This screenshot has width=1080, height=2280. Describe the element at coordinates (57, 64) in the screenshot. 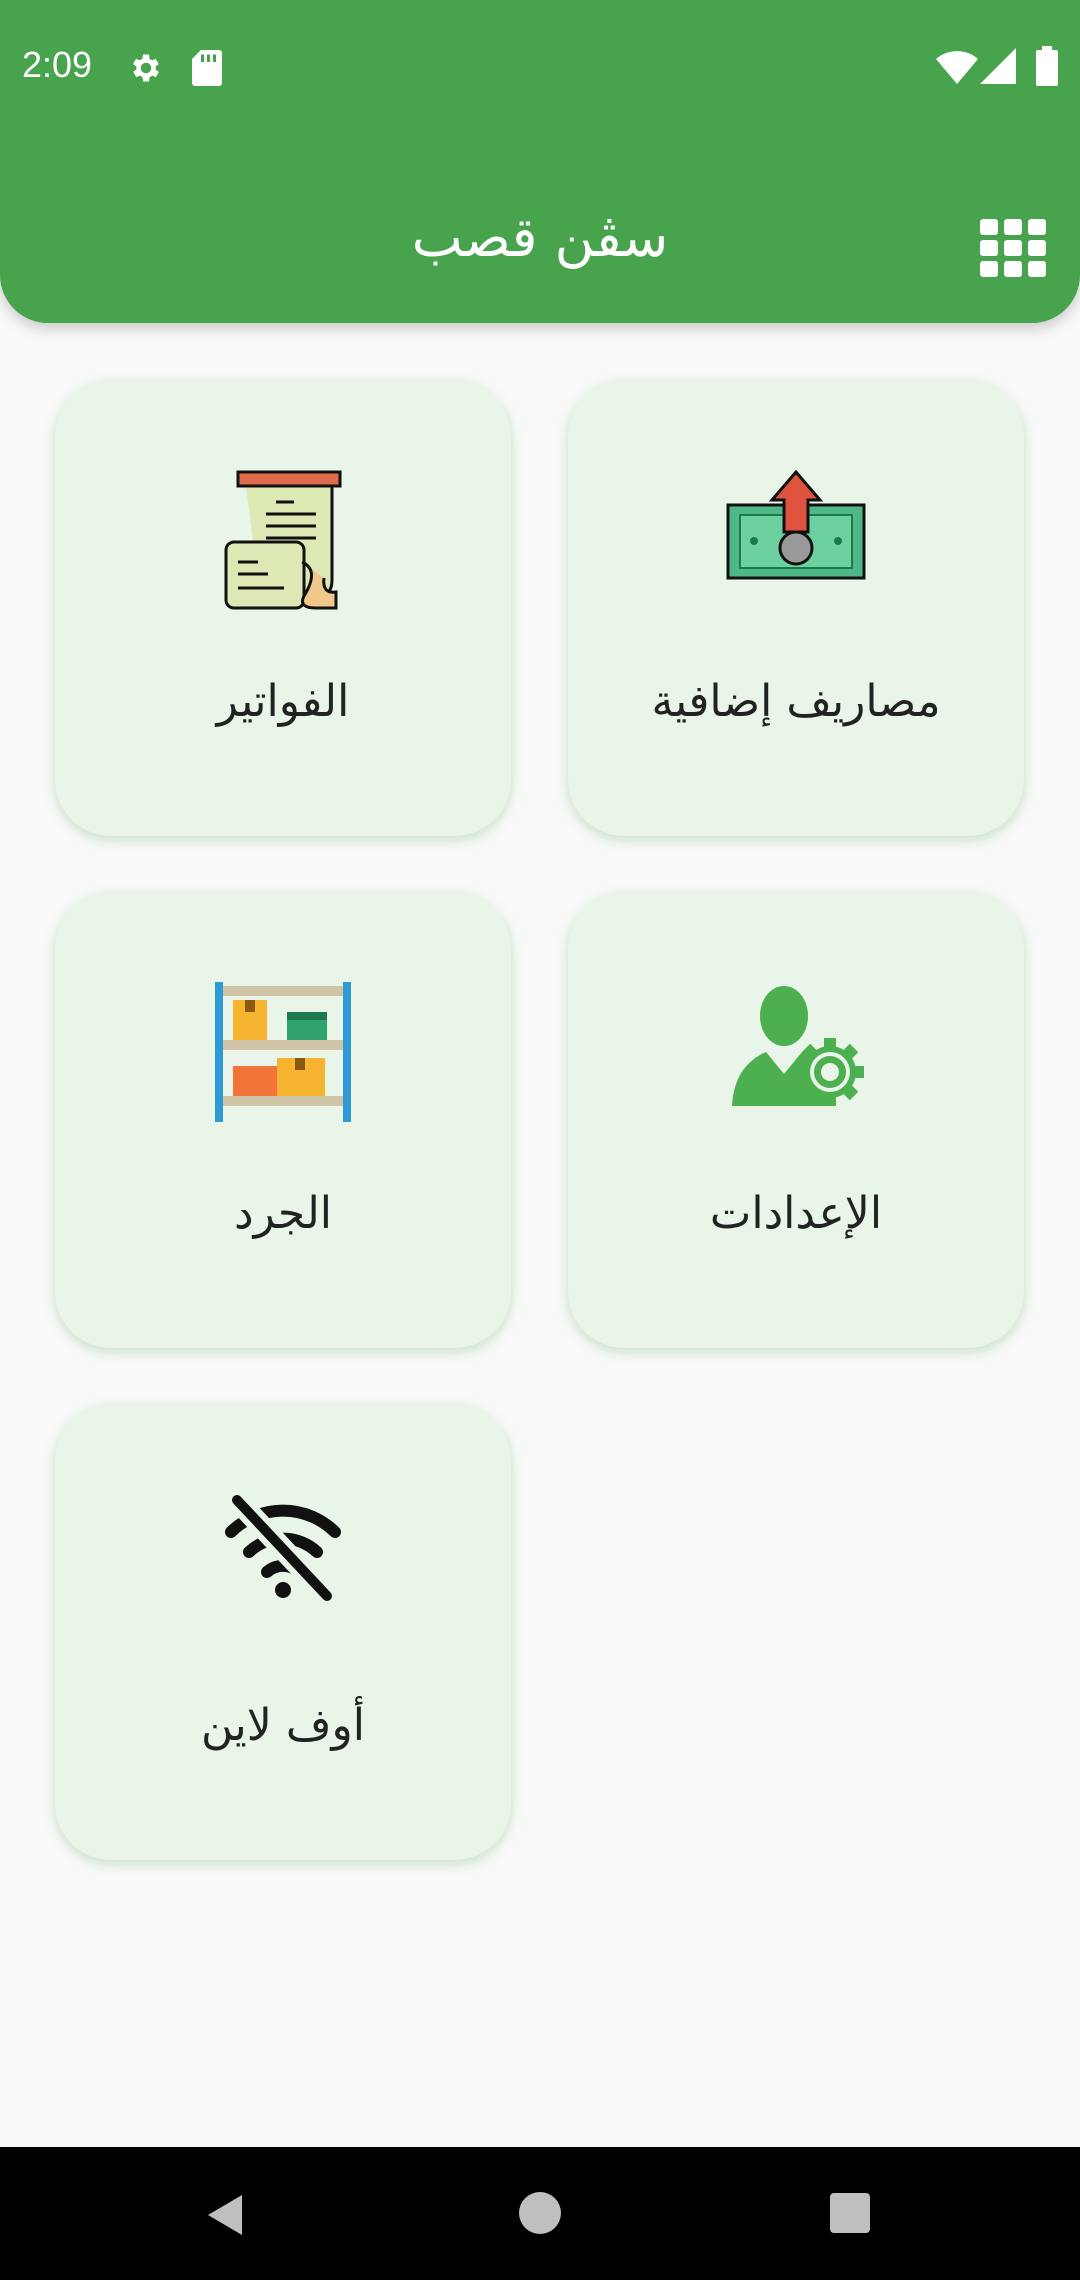

I see `status-time: 2:09` at that location.